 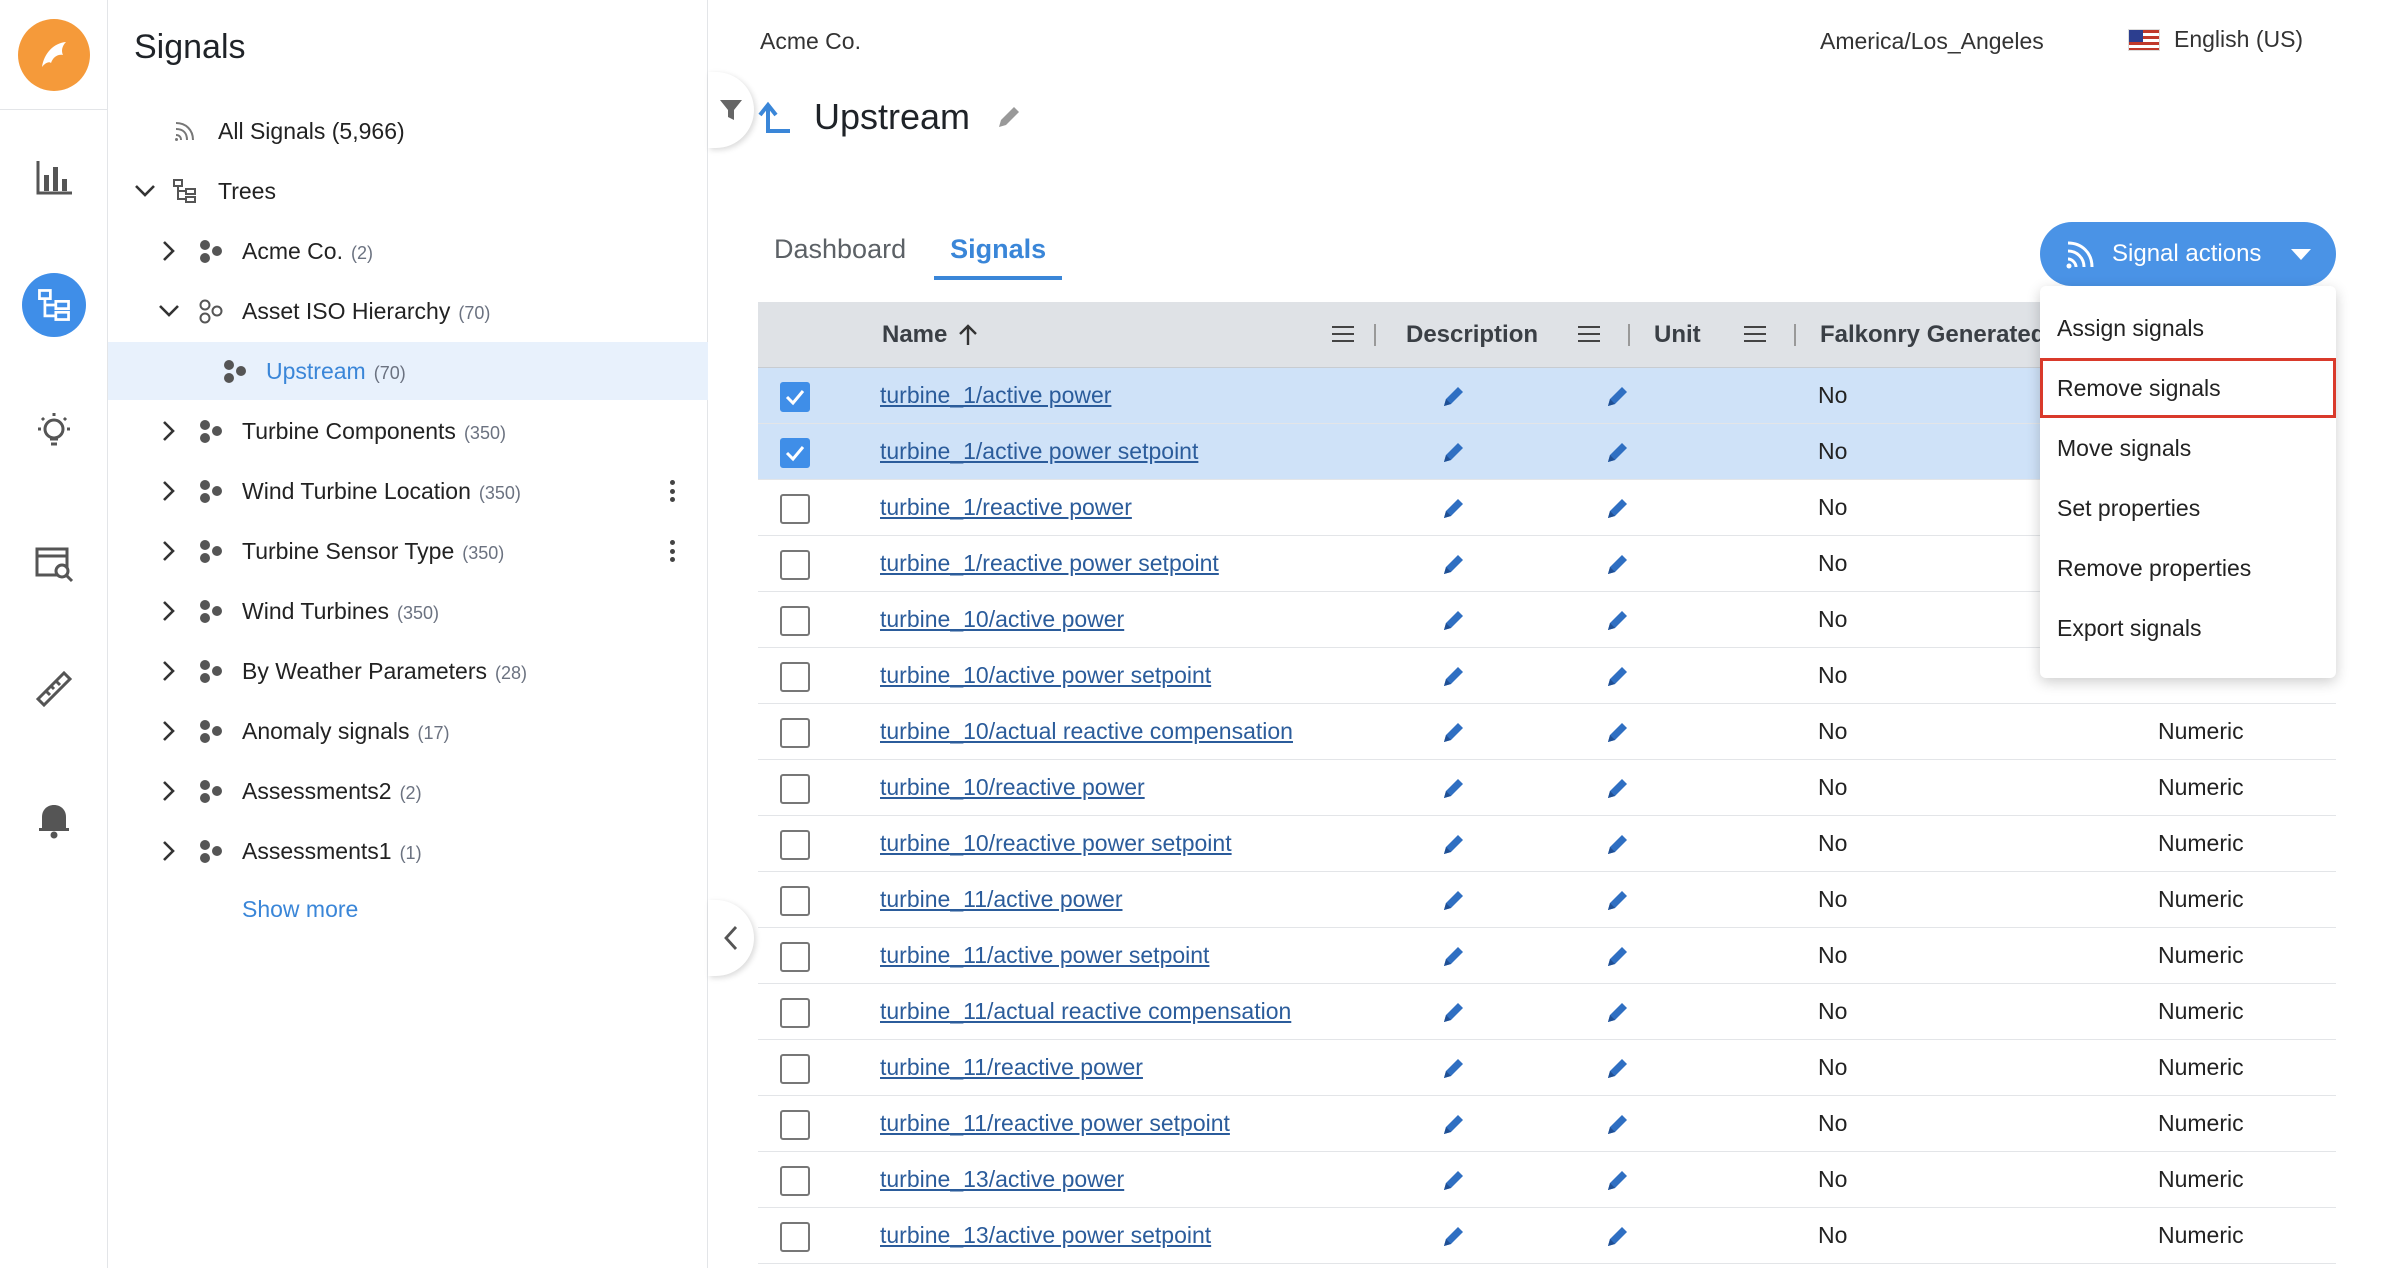 I want to click on tab-dashboard: Dashboard, so click(x=840, y=253).